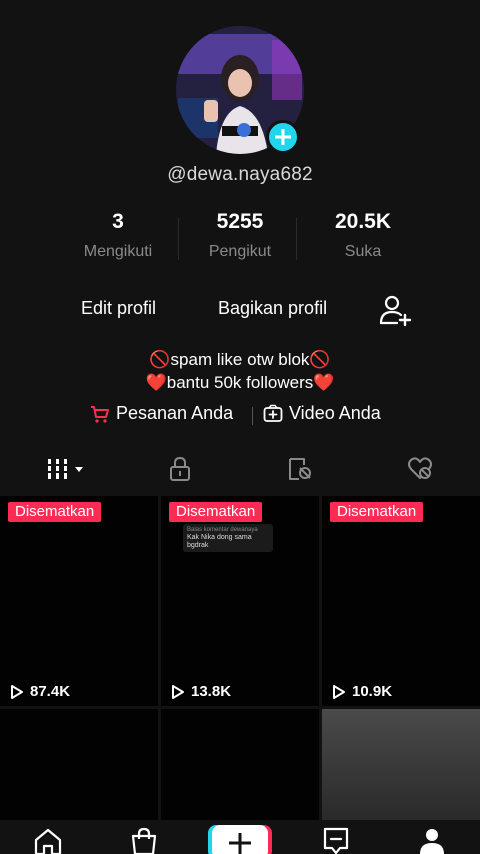  I want to click on tab-tagged, so click(300, 469).